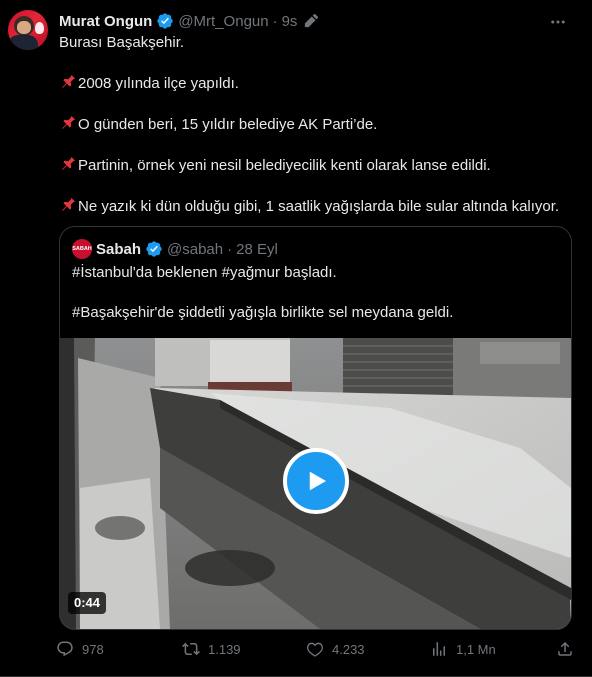 The height and width of the screenshot is (677, 592). What do you see at coordinates (439, 649) in the screenshot?
I see `views-icon` at bounding box center [439, 649].